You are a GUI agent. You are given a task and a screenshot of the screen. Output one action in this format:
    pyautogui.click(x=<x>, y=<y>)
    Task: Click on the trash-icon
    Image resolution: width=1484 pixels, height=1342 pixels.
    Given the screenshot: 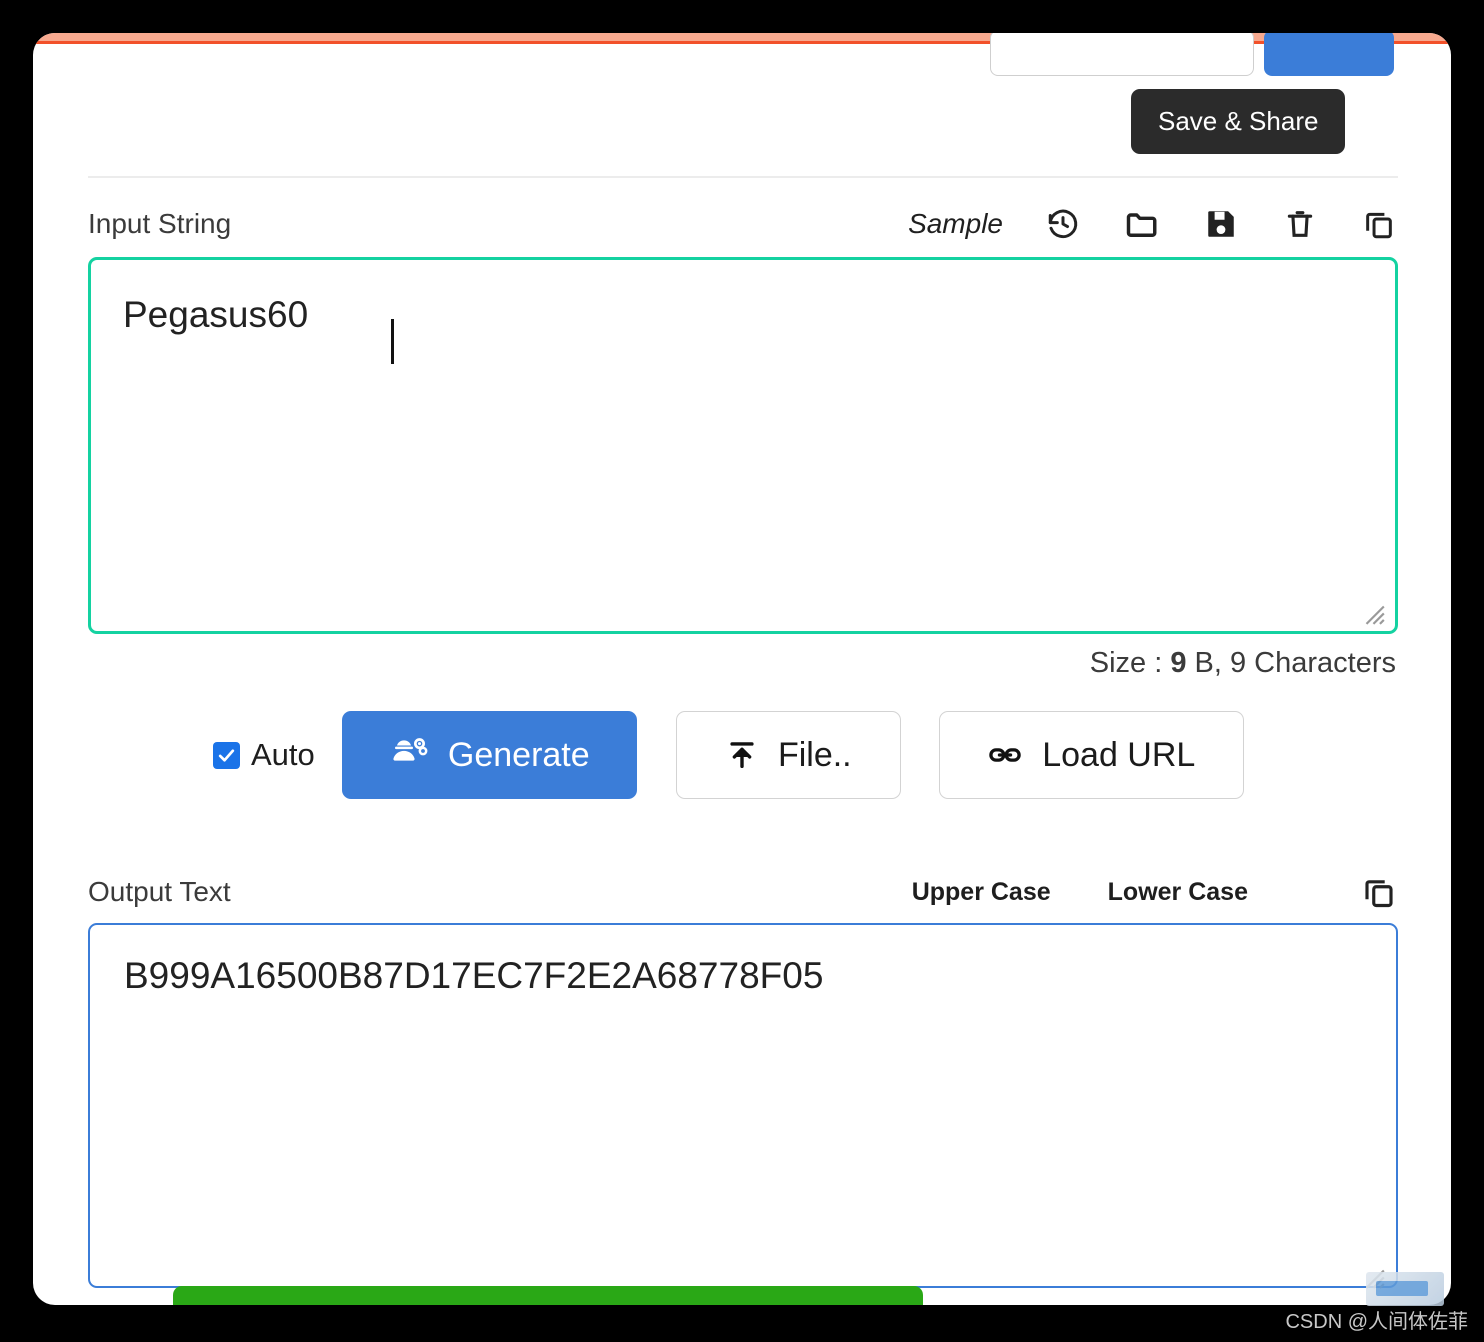 What is the action you would take?
    pyautogui.click(x=1300, y=224)
    